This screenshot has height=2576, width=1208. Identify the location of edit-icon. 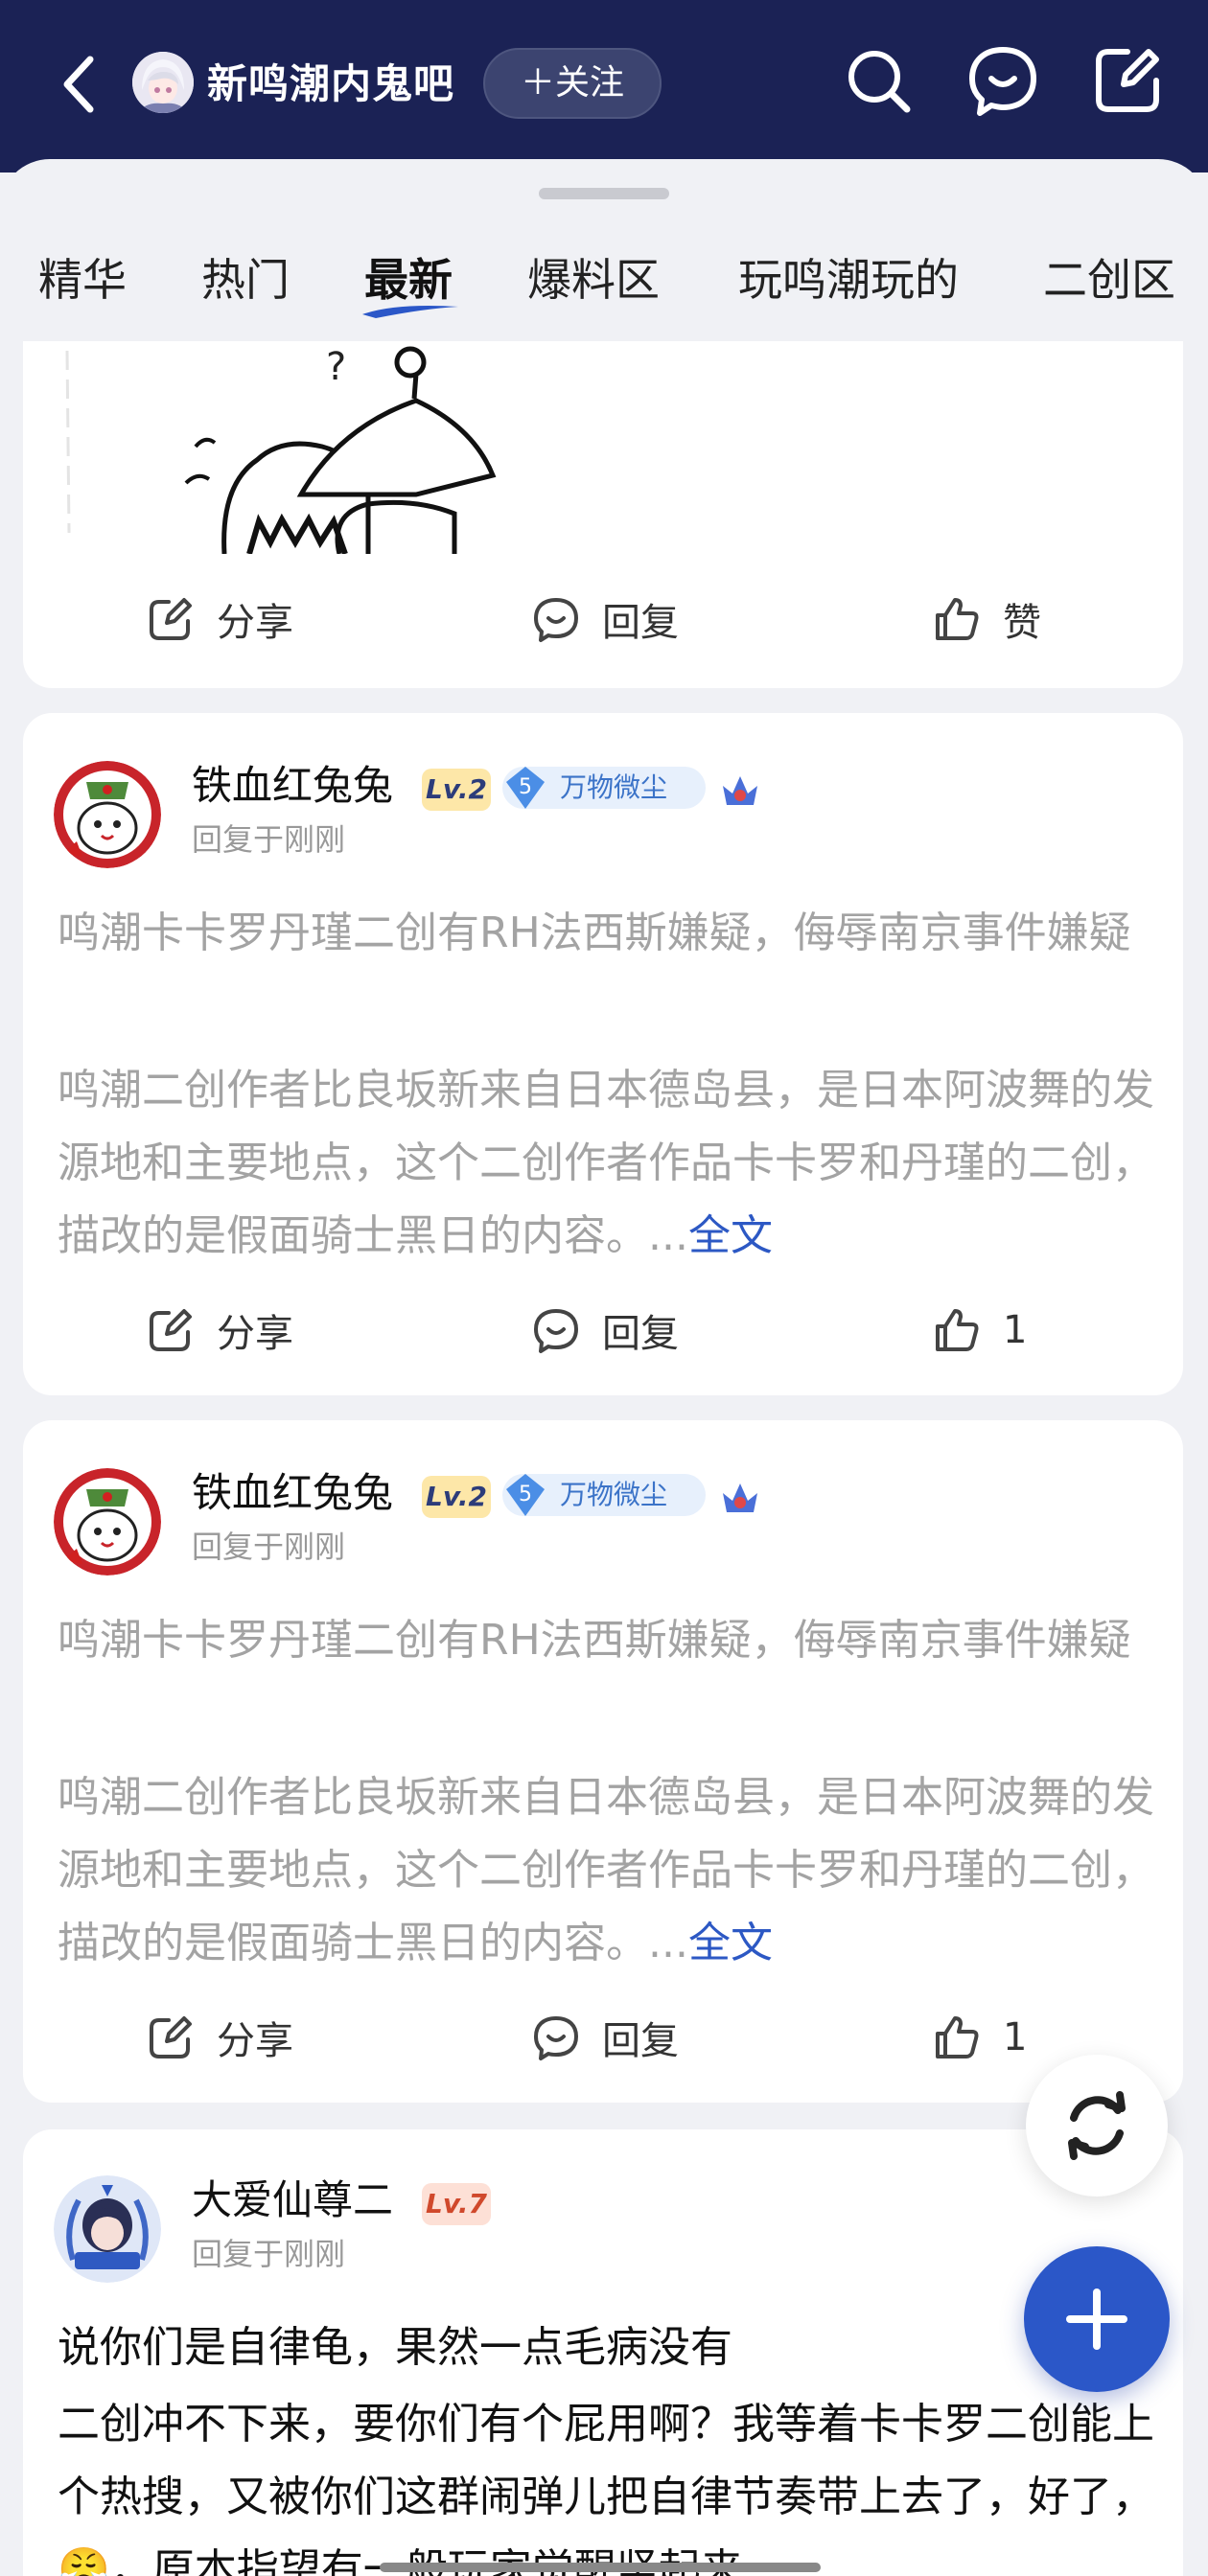
(1128, 80).